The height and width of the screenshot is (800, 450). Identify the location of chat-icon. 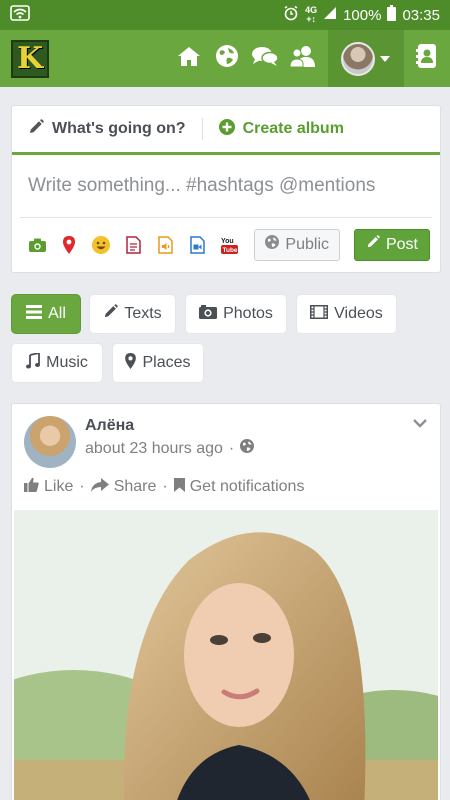
(265, 58).